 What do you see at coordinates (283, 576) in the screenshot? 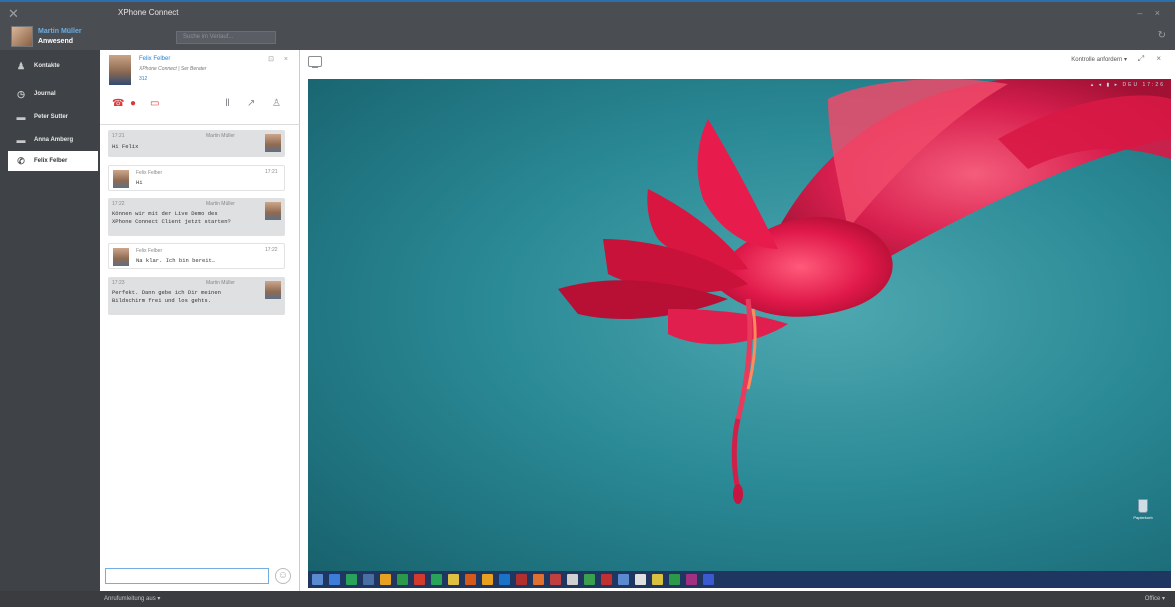
I see `emoji-icon: ☺` at bounding box center [283, 576].